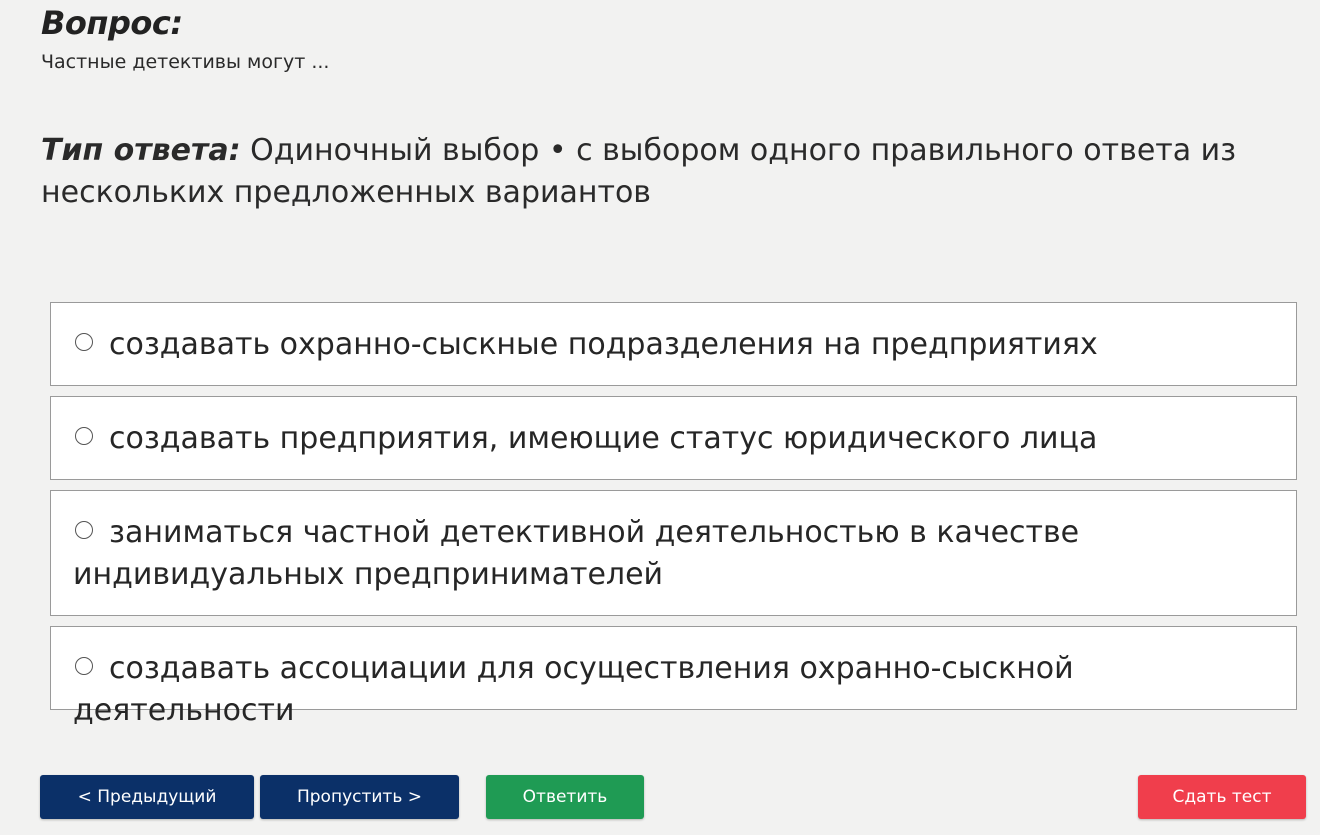 The image size is (1320, 835). I want to click on skip-button: Пропустить >, so click(359, 797).